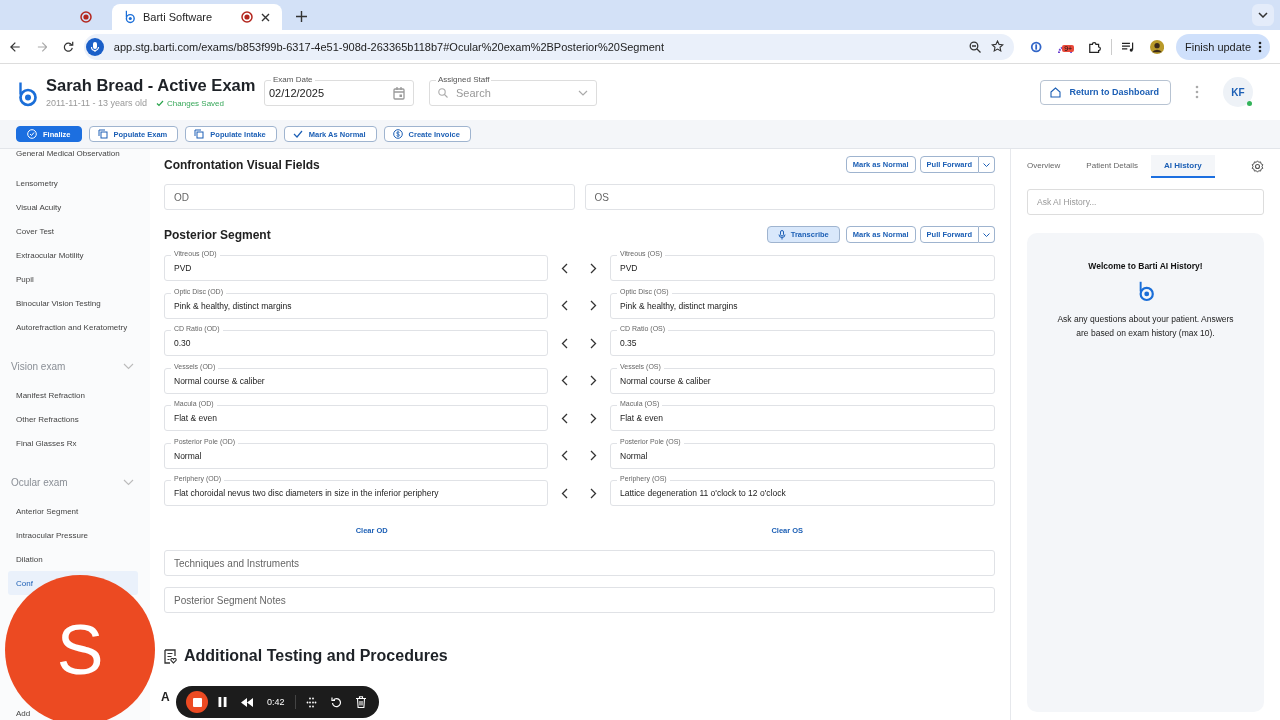  Describe the element at coordinates (360, 702) in the screenshot. I see `trash-icon` at that location.